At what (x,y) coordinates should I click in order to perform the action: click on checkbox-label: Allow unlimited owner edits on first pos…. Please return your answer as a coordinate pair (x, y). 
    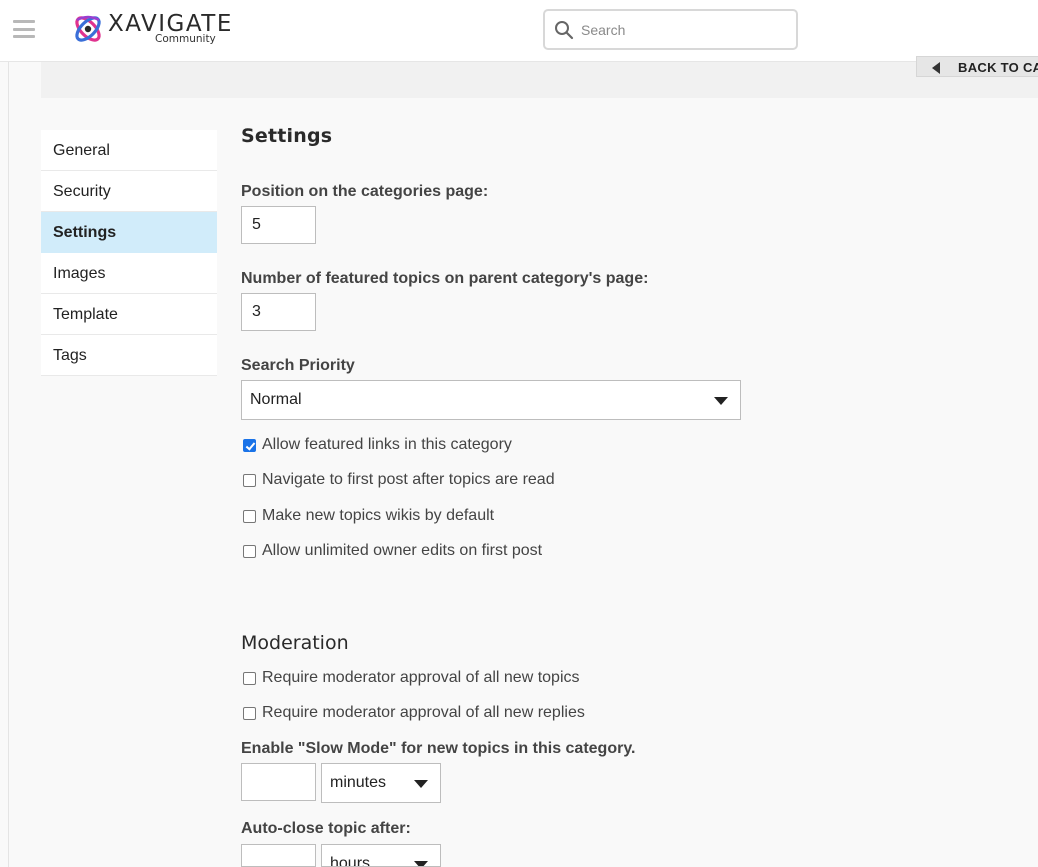
    Looking at the image, I should click on (402, 550).